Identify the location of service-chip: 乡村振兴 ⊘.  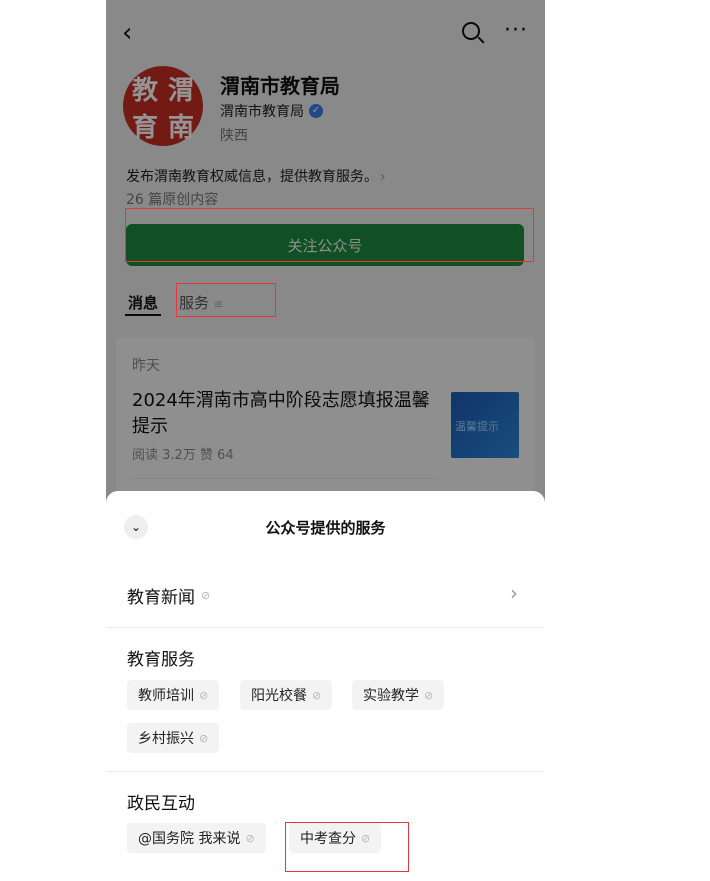
(173, 738).